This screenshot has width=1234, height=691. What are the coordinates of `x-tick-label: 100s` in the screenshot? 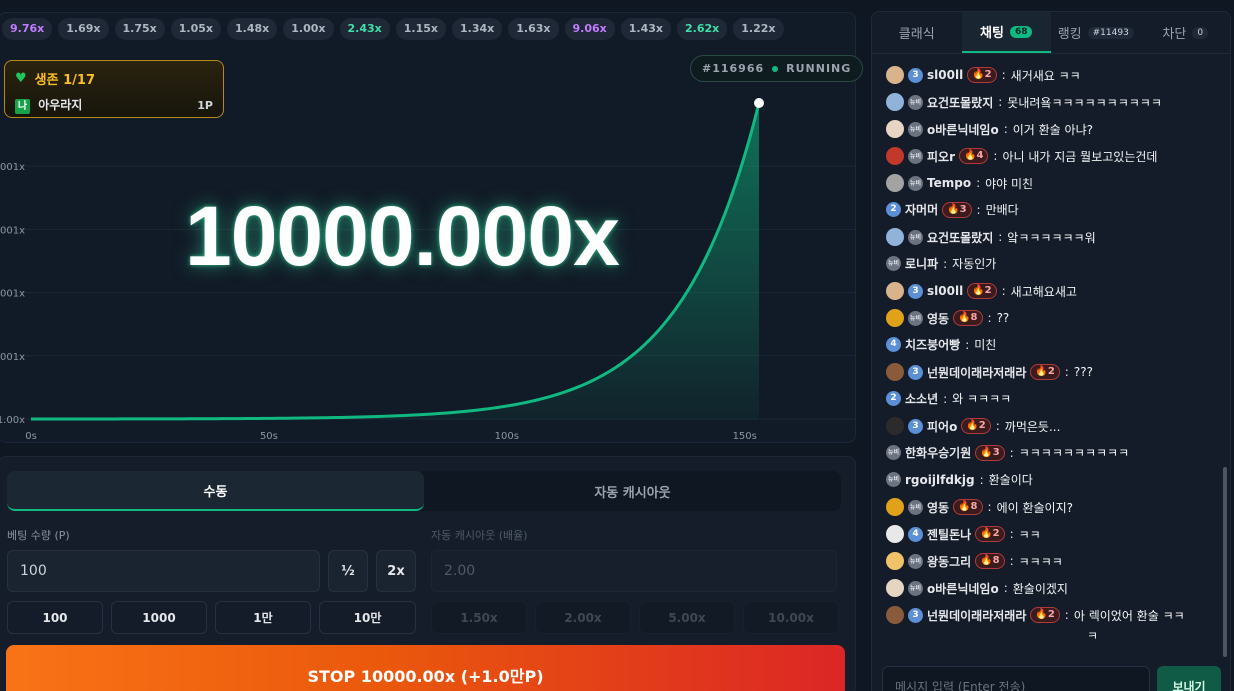 It's located at (507, 436).